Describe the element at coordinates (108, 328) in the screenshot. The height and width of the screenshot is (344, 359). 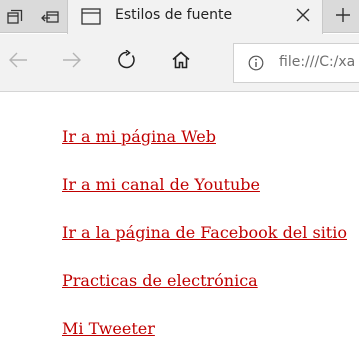
I see `link-tweeter: Mi Tweeter` at that location.